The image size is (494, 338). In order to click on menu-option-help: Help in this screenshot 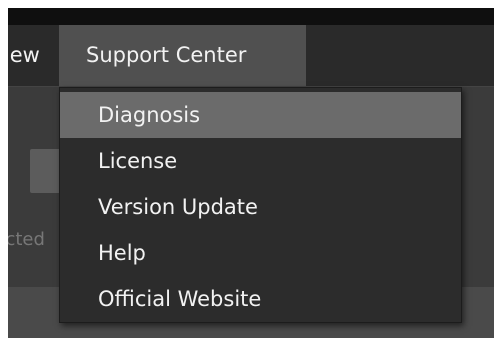, I will do `click(260, 253)`.